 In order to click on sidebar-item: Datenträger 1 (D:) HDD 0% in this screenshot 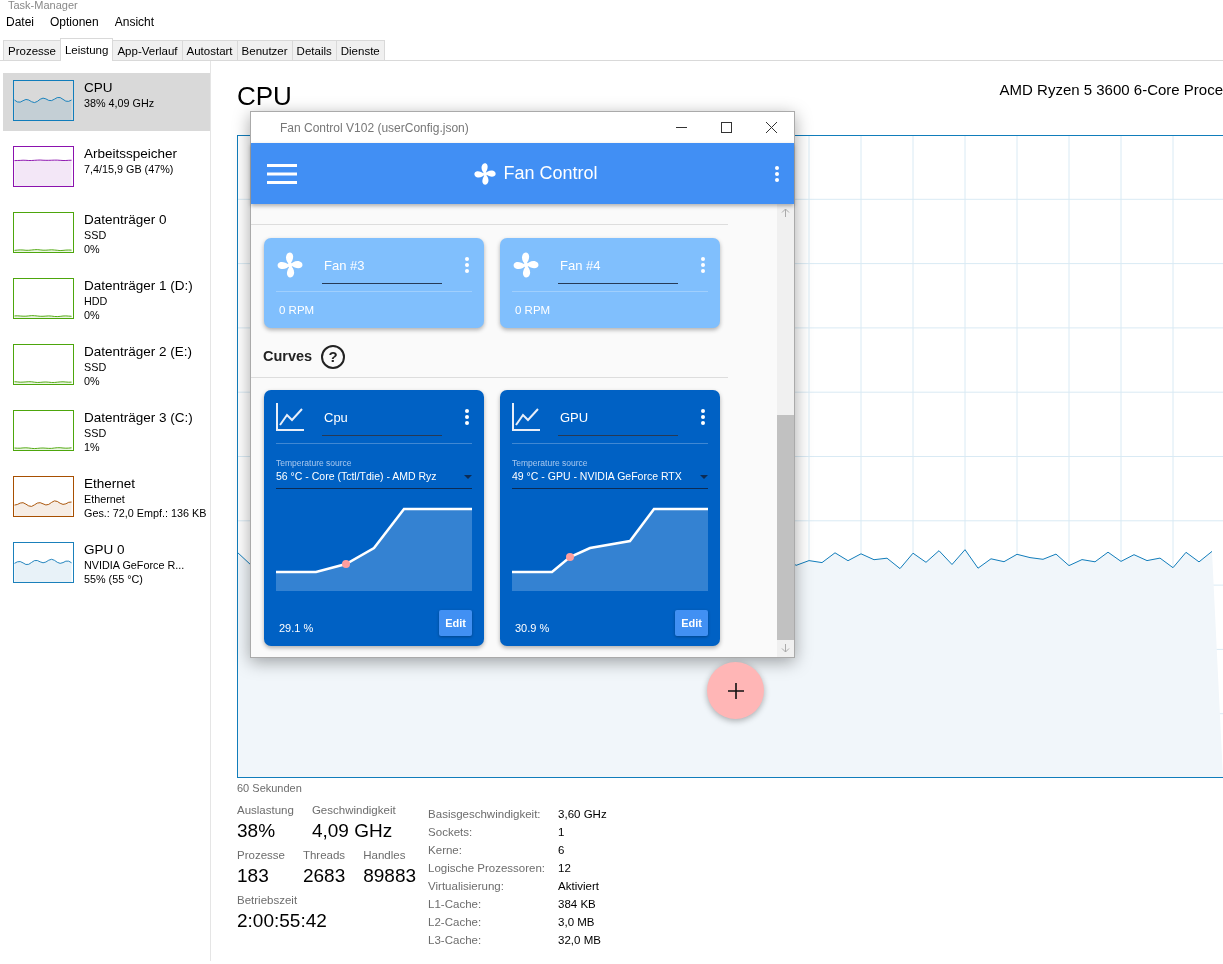, I will do `click(106, 300)`.